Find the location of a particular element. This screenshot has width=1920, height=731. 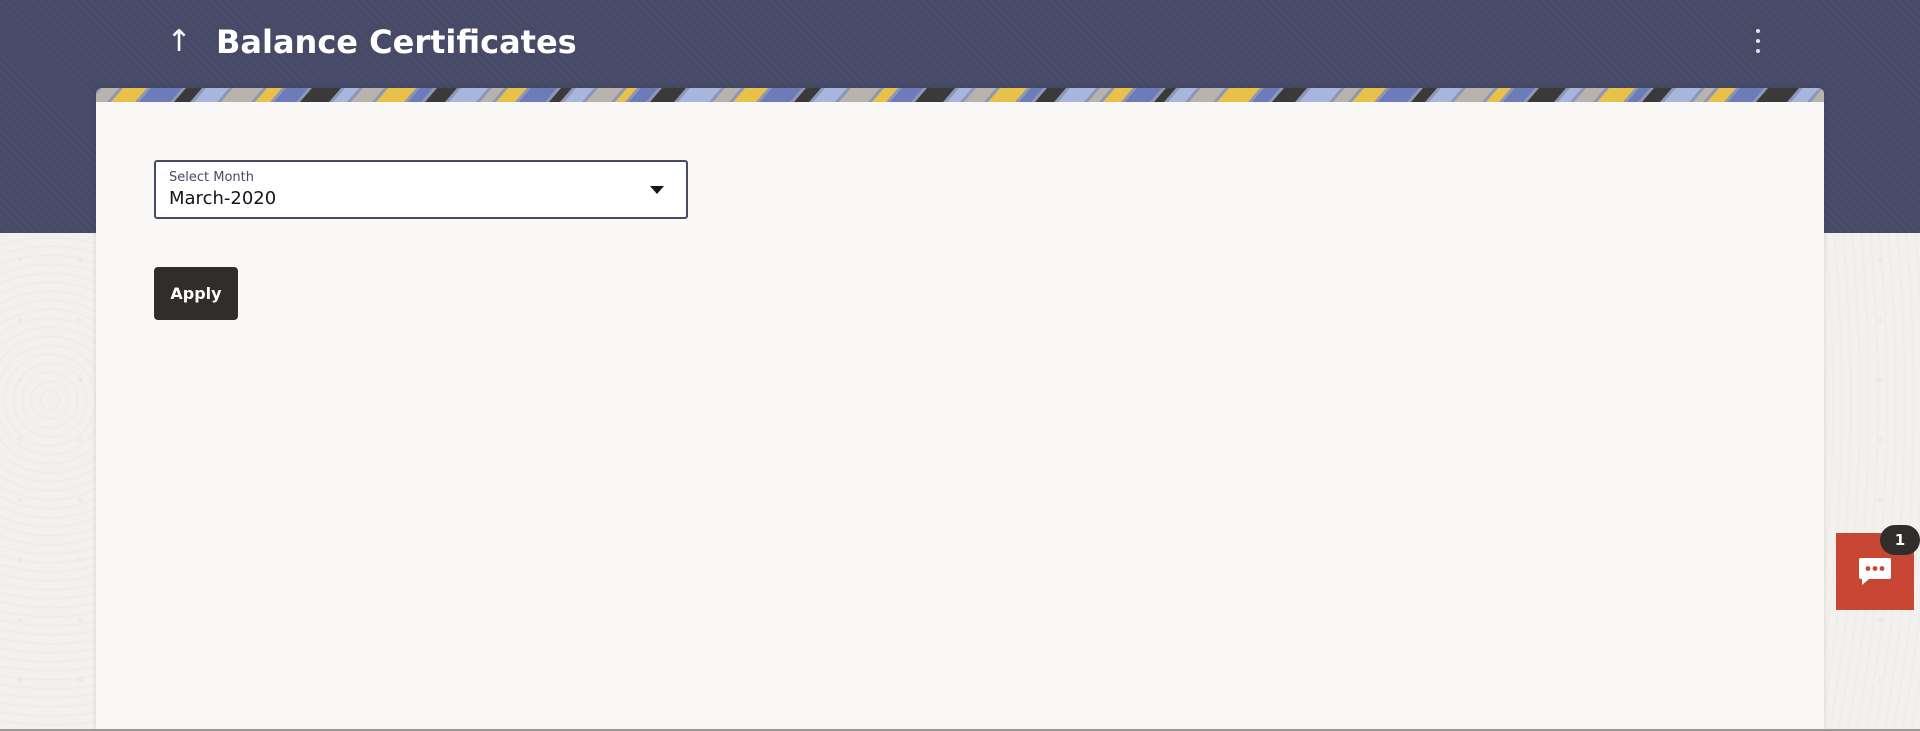

notification-badge: 1 is located at coordinates (1900, 540).